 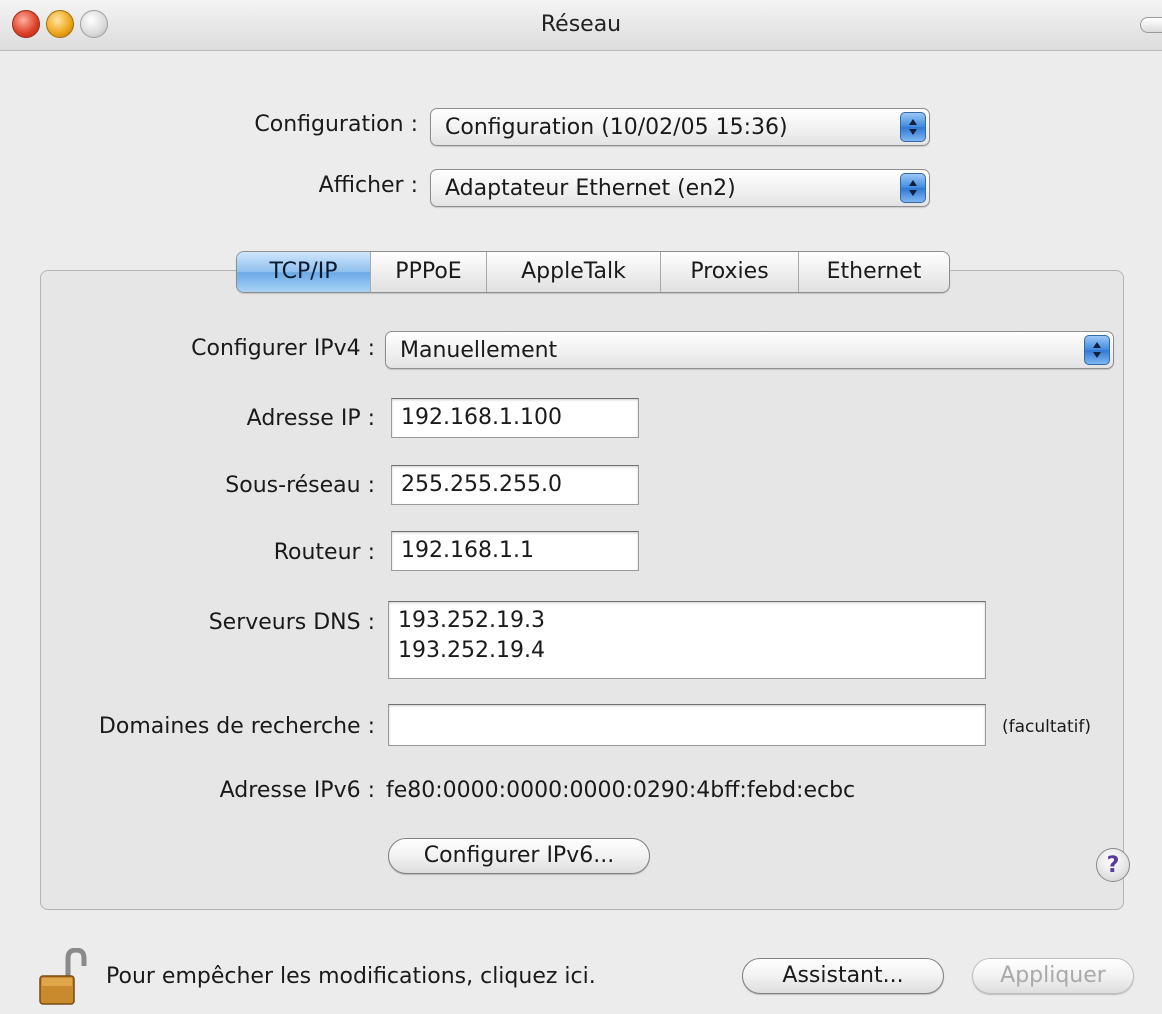 I want to click on configure-ipv4-popup: Manuellement, so click(x=749, y=350).